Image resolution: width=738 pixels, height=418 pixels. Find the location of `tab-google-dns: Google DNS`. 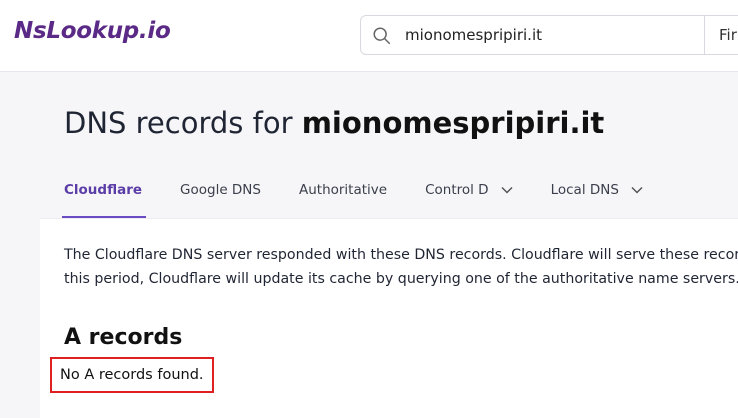

tab-google-dns: Google DNS is located at coordinates (220, 194).